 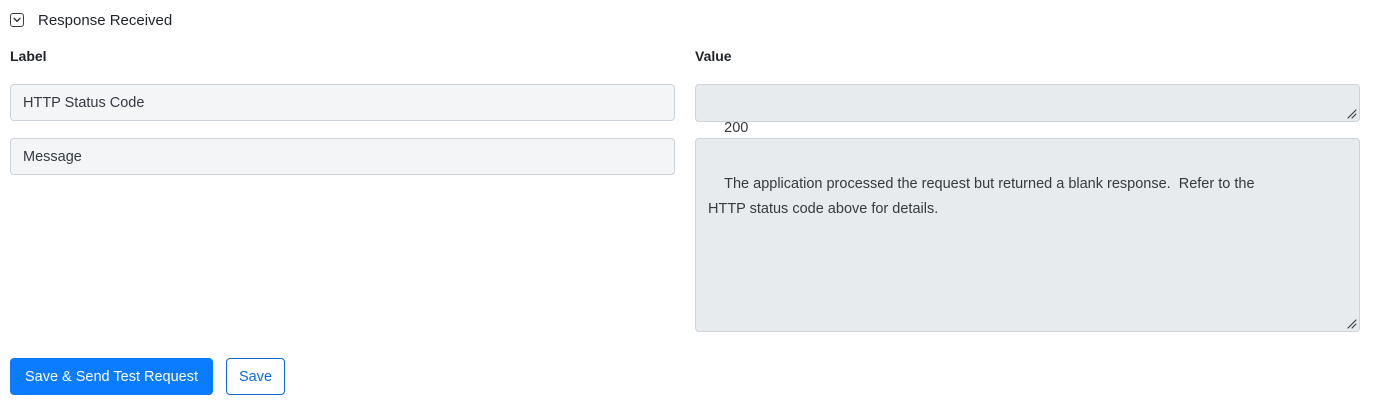 I want to click on section-title: Response Received, so click(x=105, y=20).